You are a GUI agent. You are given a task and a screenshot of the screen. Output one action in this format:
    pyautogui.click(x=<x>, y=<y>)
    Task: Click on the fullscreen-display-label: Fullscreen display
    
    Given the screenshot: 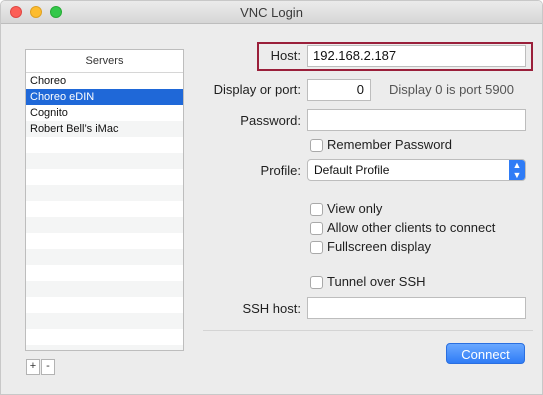 What is the action you would take?
    pyautogui.click(x=379, y=246)
    